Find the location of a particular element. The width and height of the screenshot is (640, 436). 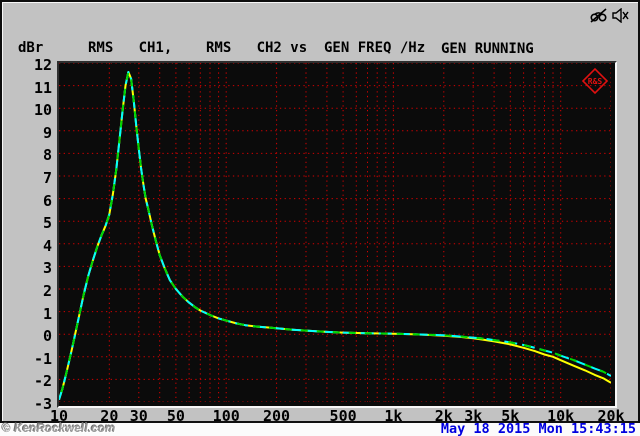

y-axis-unit-label: dBr is located at coordinates (31, 48).